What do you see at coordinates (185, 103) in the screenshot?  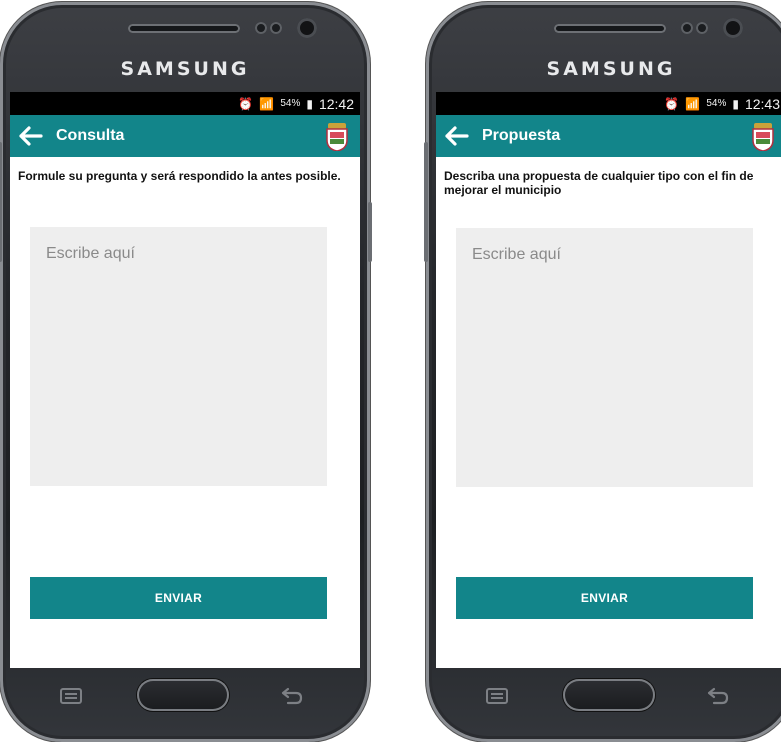 I see `status-bar: ⏰ 📶 54% ▮ 12:42` at bounding box center [185, 103].